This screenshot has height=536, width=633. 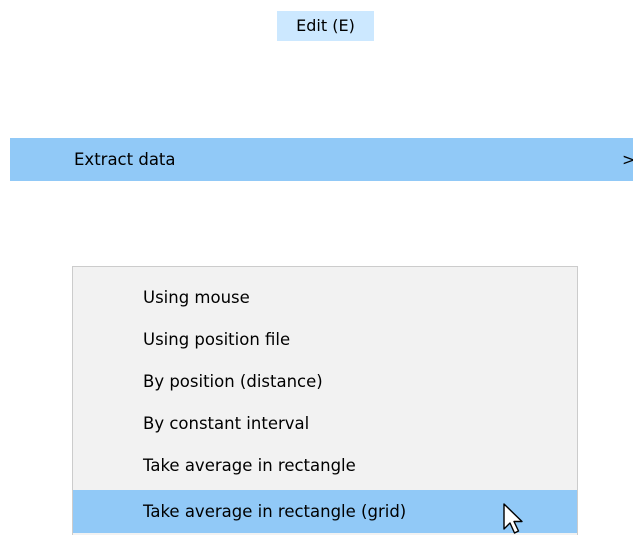 I want to click on submenu-item-using-mouse: Using mouse, so click(x=325, y=297).